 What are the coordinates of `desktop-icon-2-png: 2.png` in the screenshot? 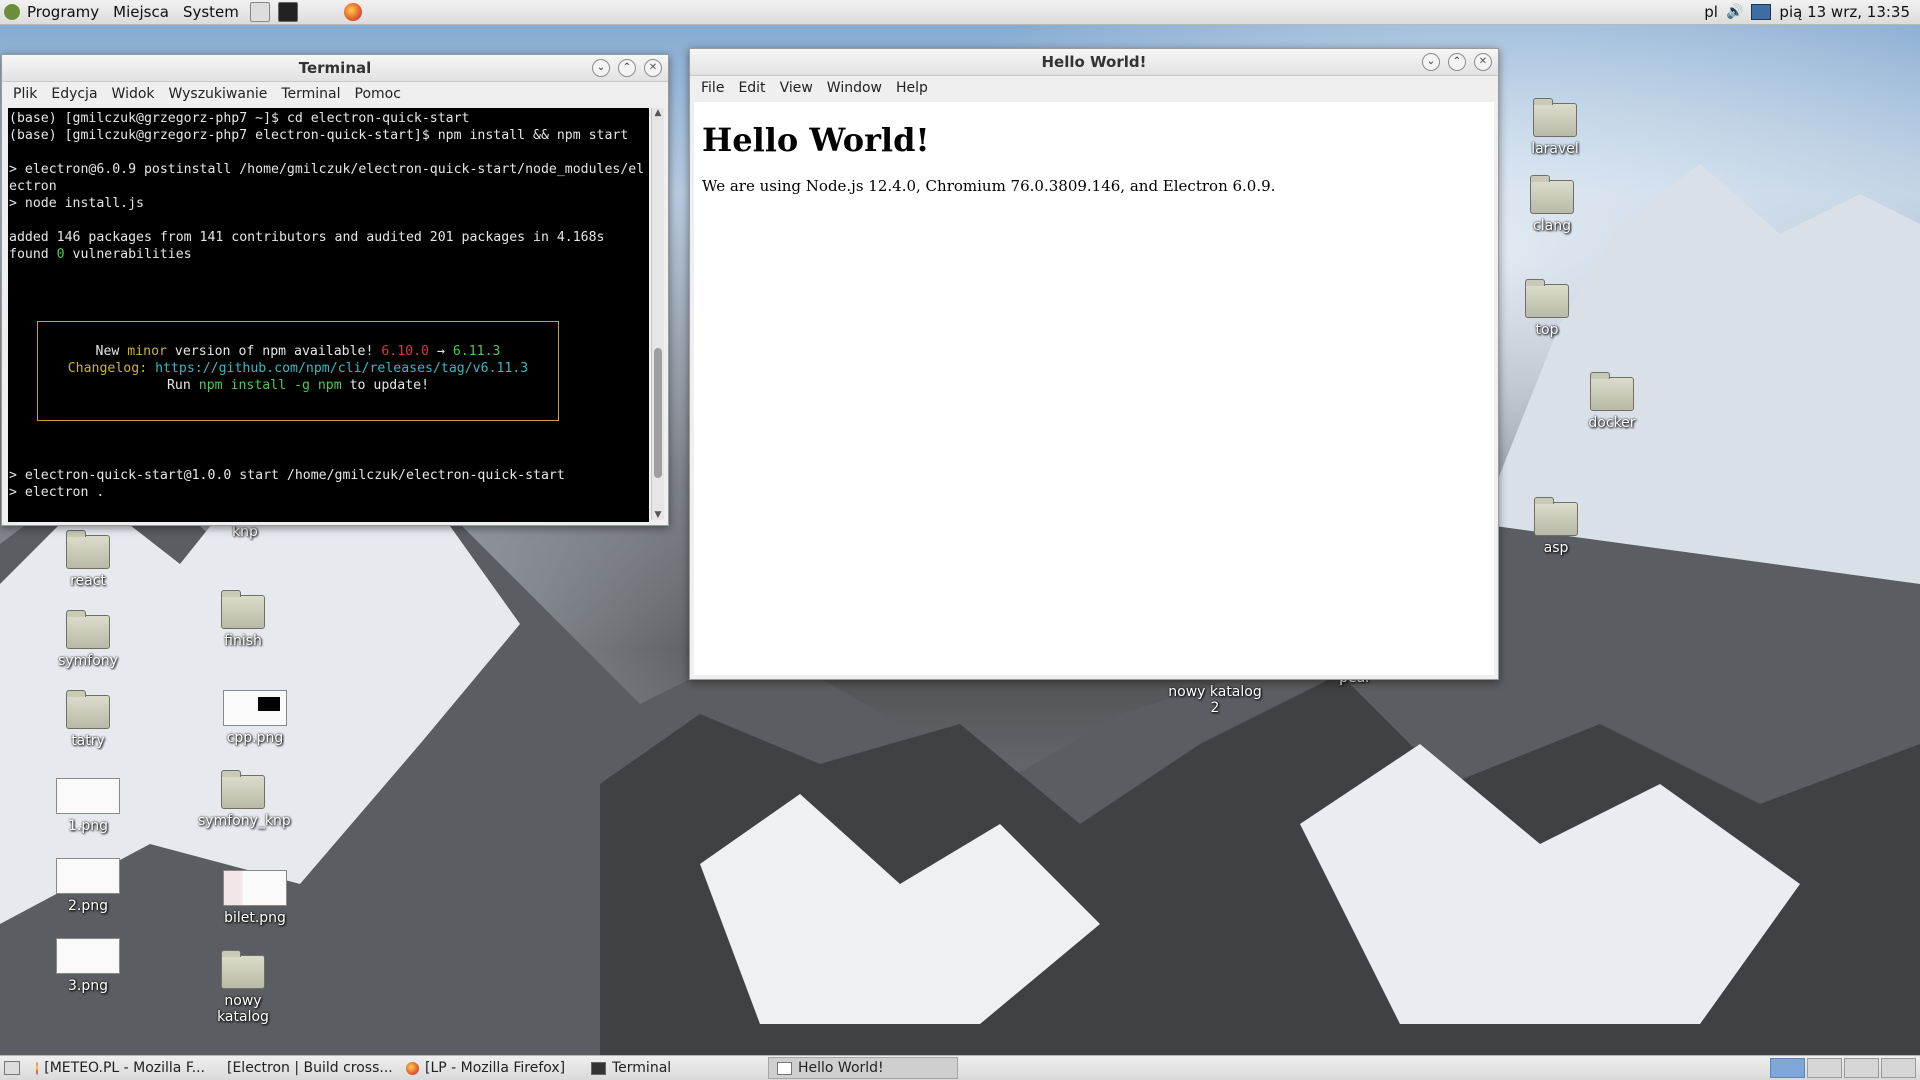 It's located at (88, 886).